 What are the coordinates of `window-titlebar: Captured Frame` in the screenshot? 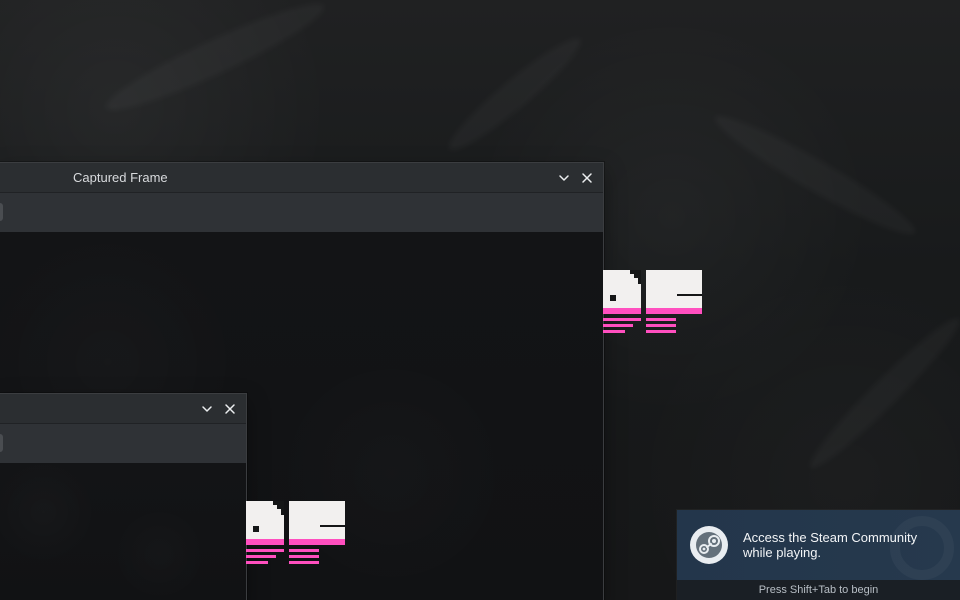 It's located at (301, 178).